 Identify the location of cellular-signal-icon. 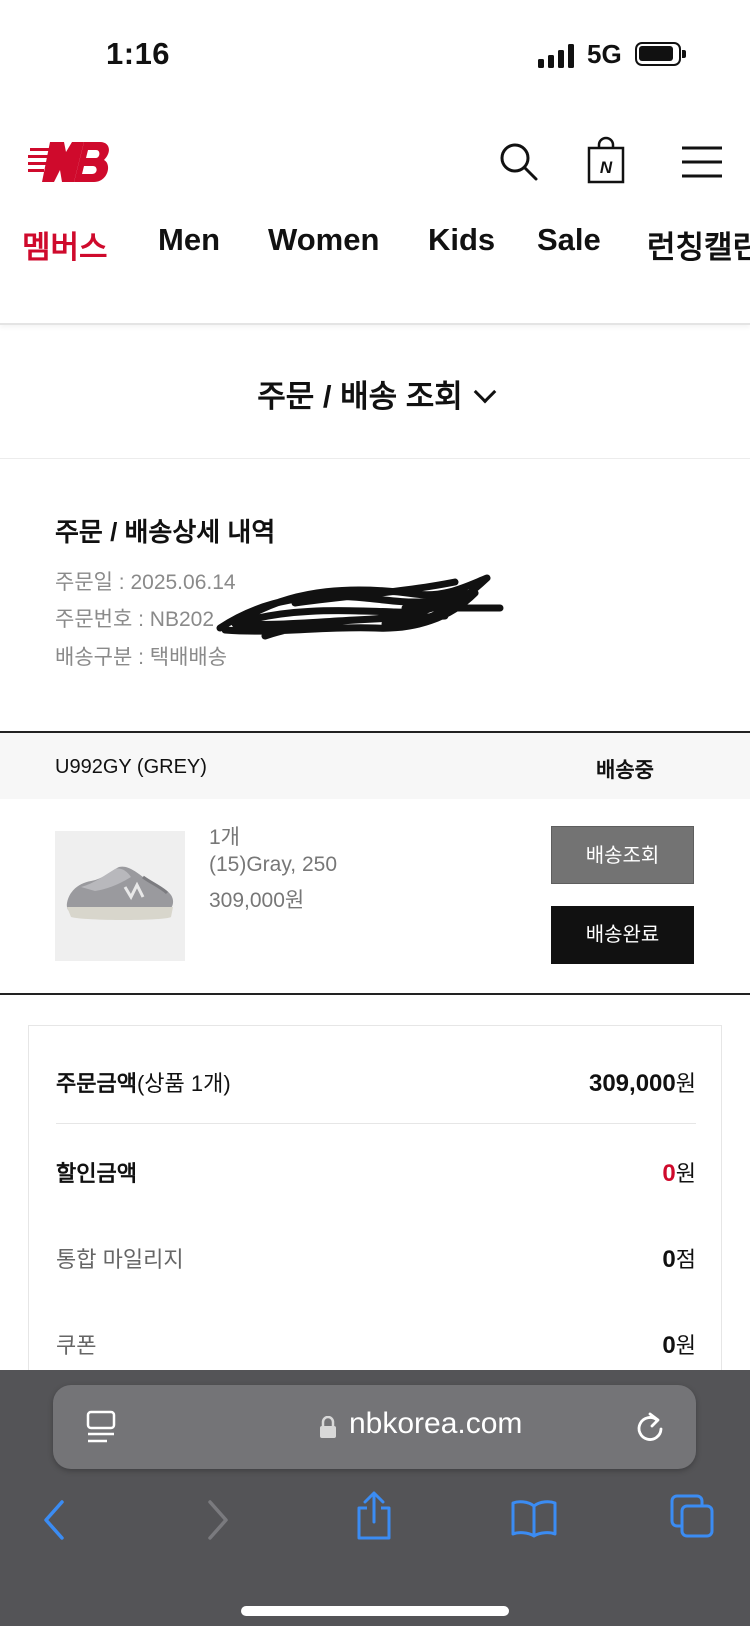
(557, 56).